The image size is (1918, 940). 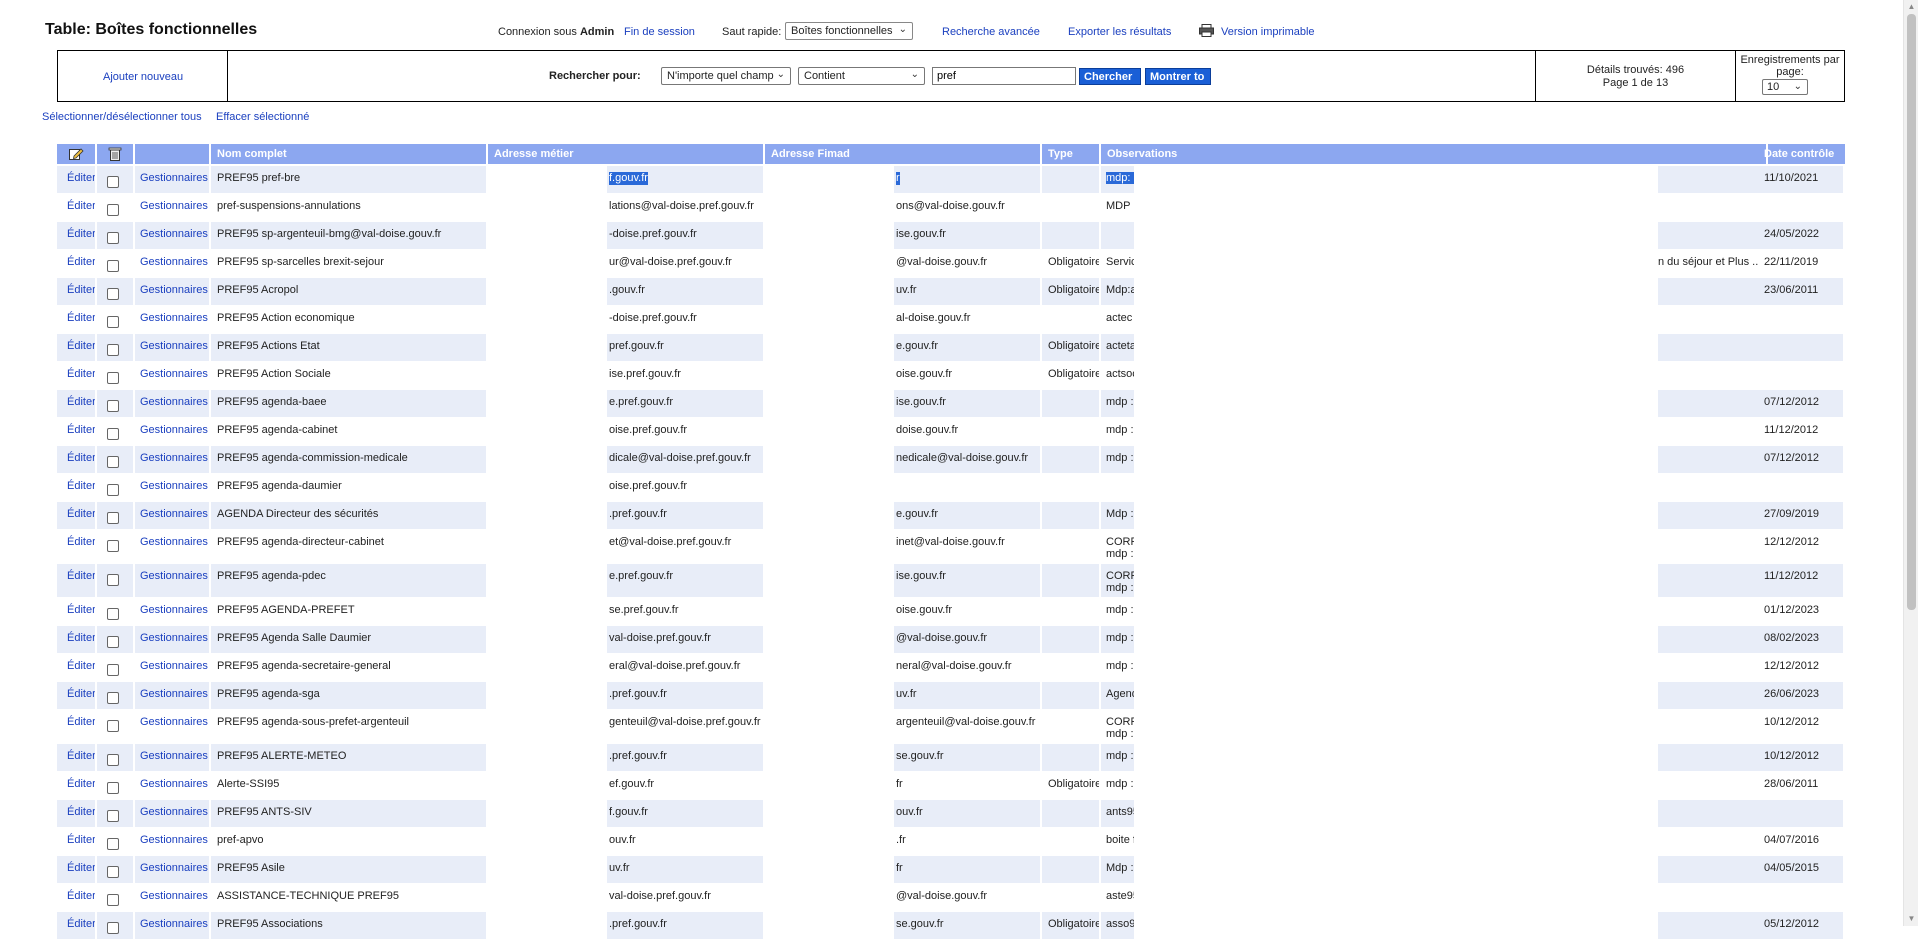 I want to click on show-all-button: Montrer to, so click(x=1178, y=76).